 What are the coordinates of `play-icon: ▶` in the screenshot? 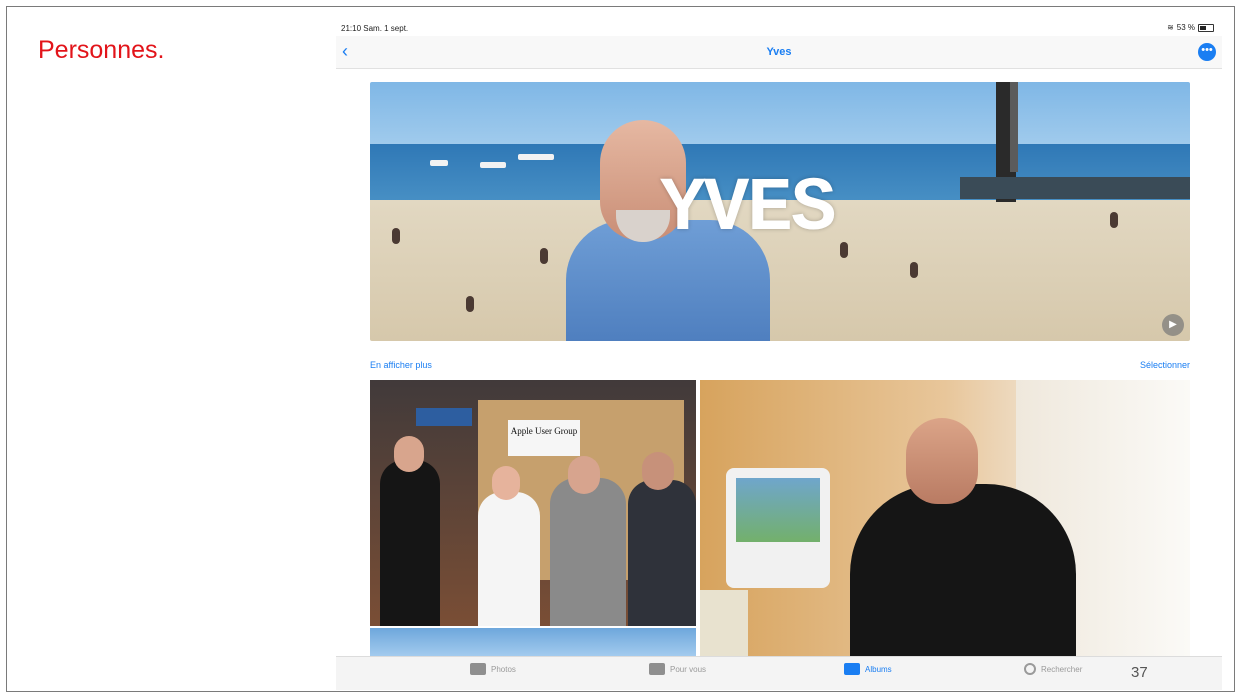 It's located at (1173, 325).